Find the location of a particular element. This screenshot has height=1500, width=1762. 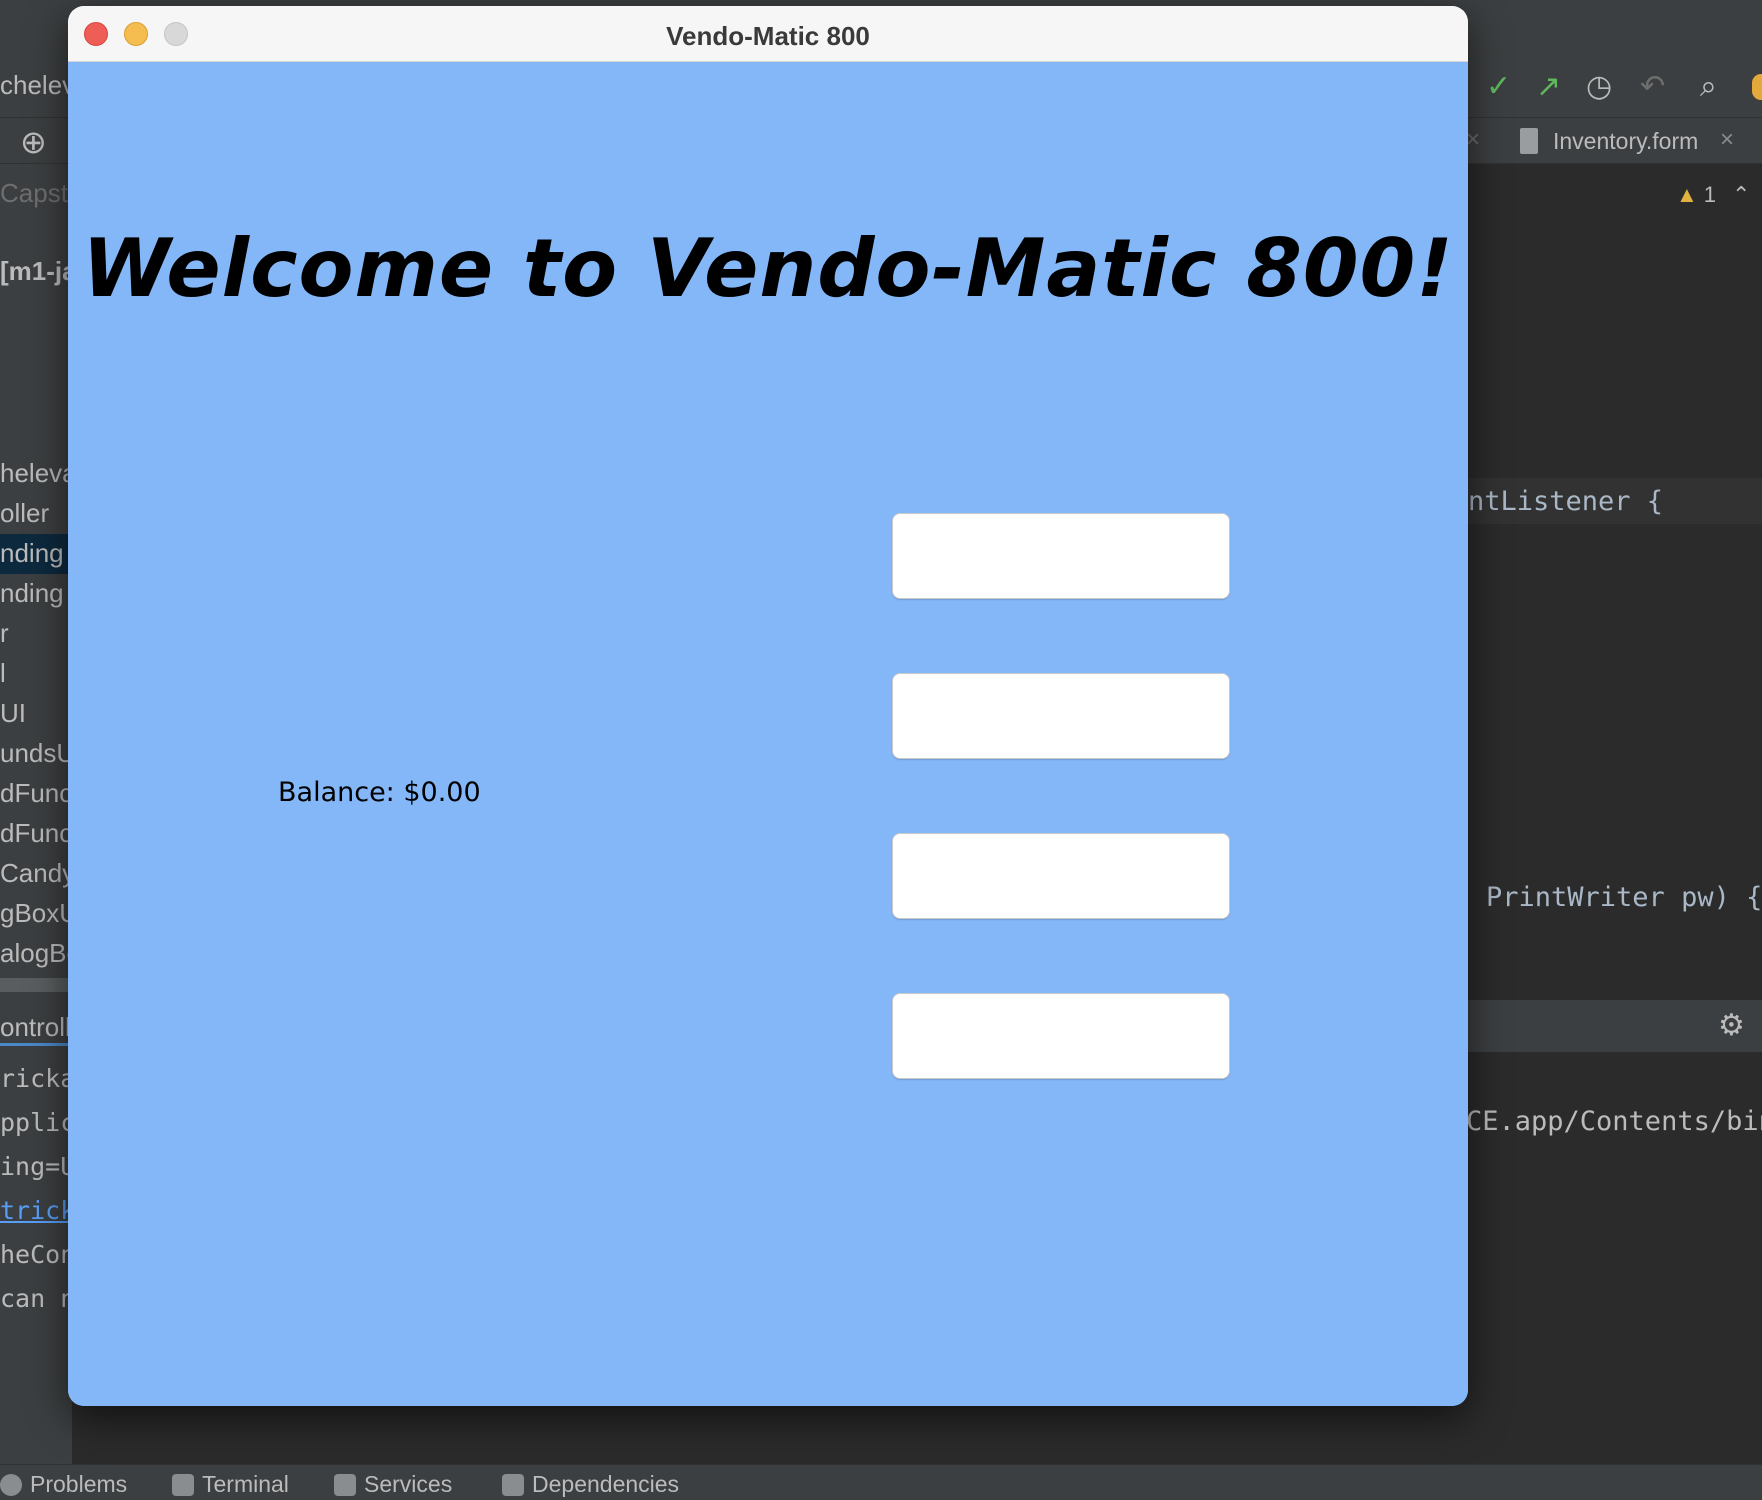

commit-check-icon: ✓ is located at coordinates (1498, 87).